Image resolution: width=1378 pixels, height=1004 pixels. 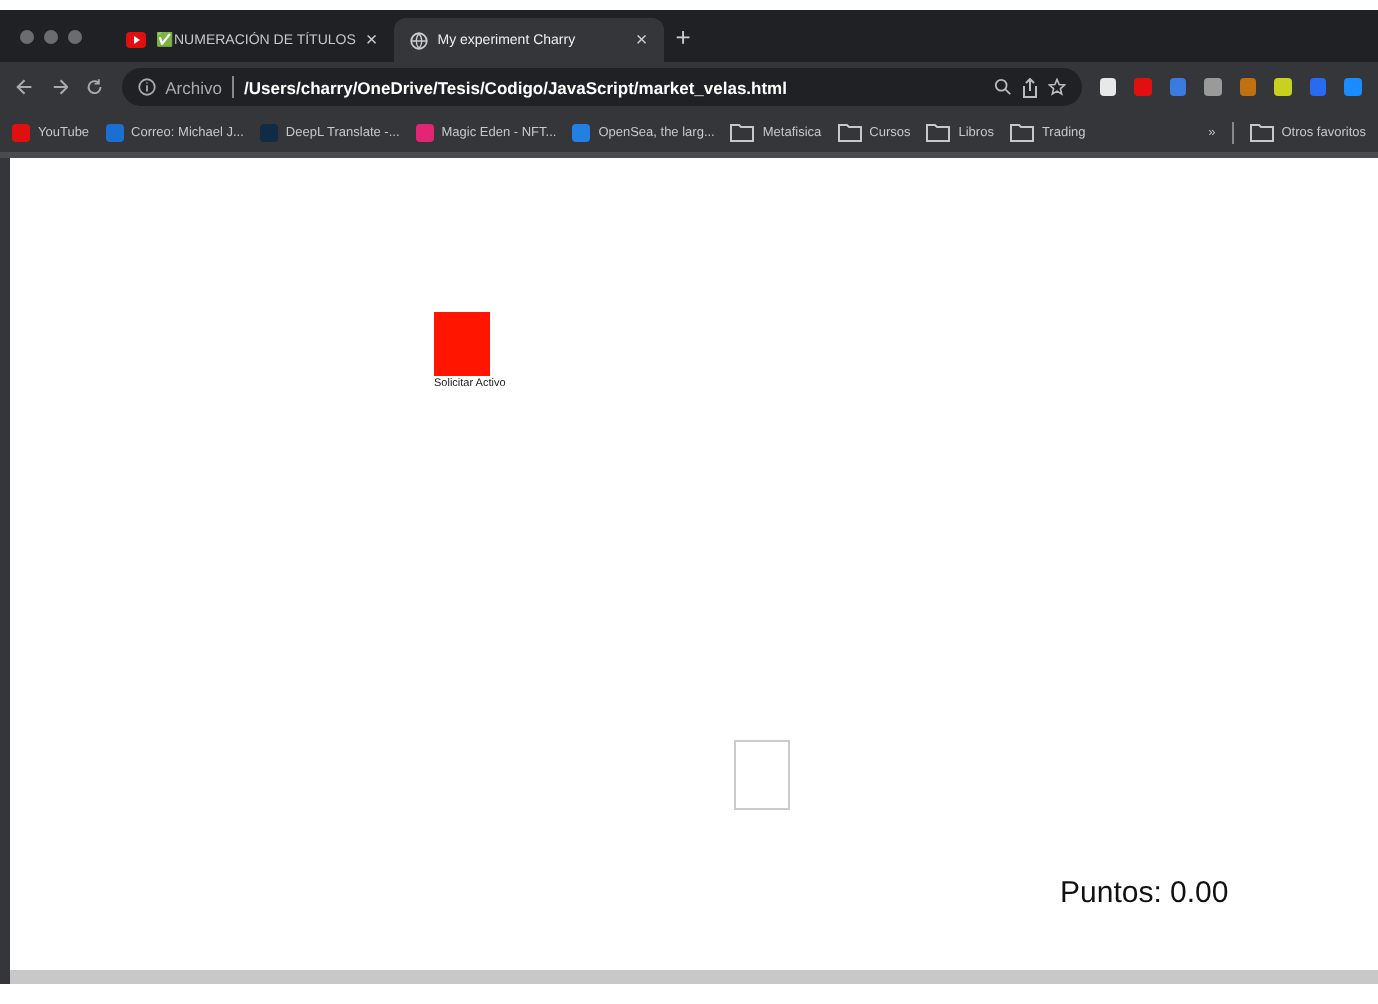 I want to click on video-icon, so click(x=136, y=40).